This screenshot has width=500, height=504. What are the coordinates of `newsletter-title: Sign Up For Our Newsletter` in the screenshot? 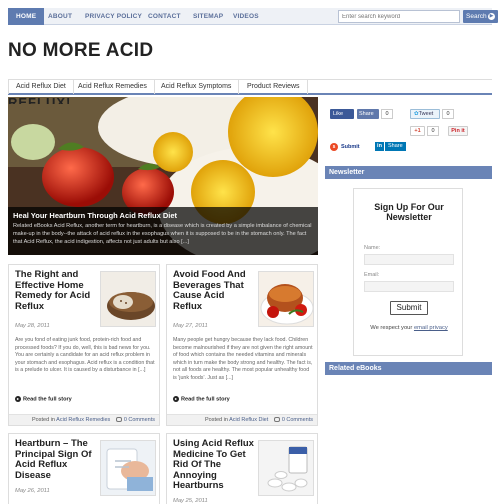 It's located at (409, 212).